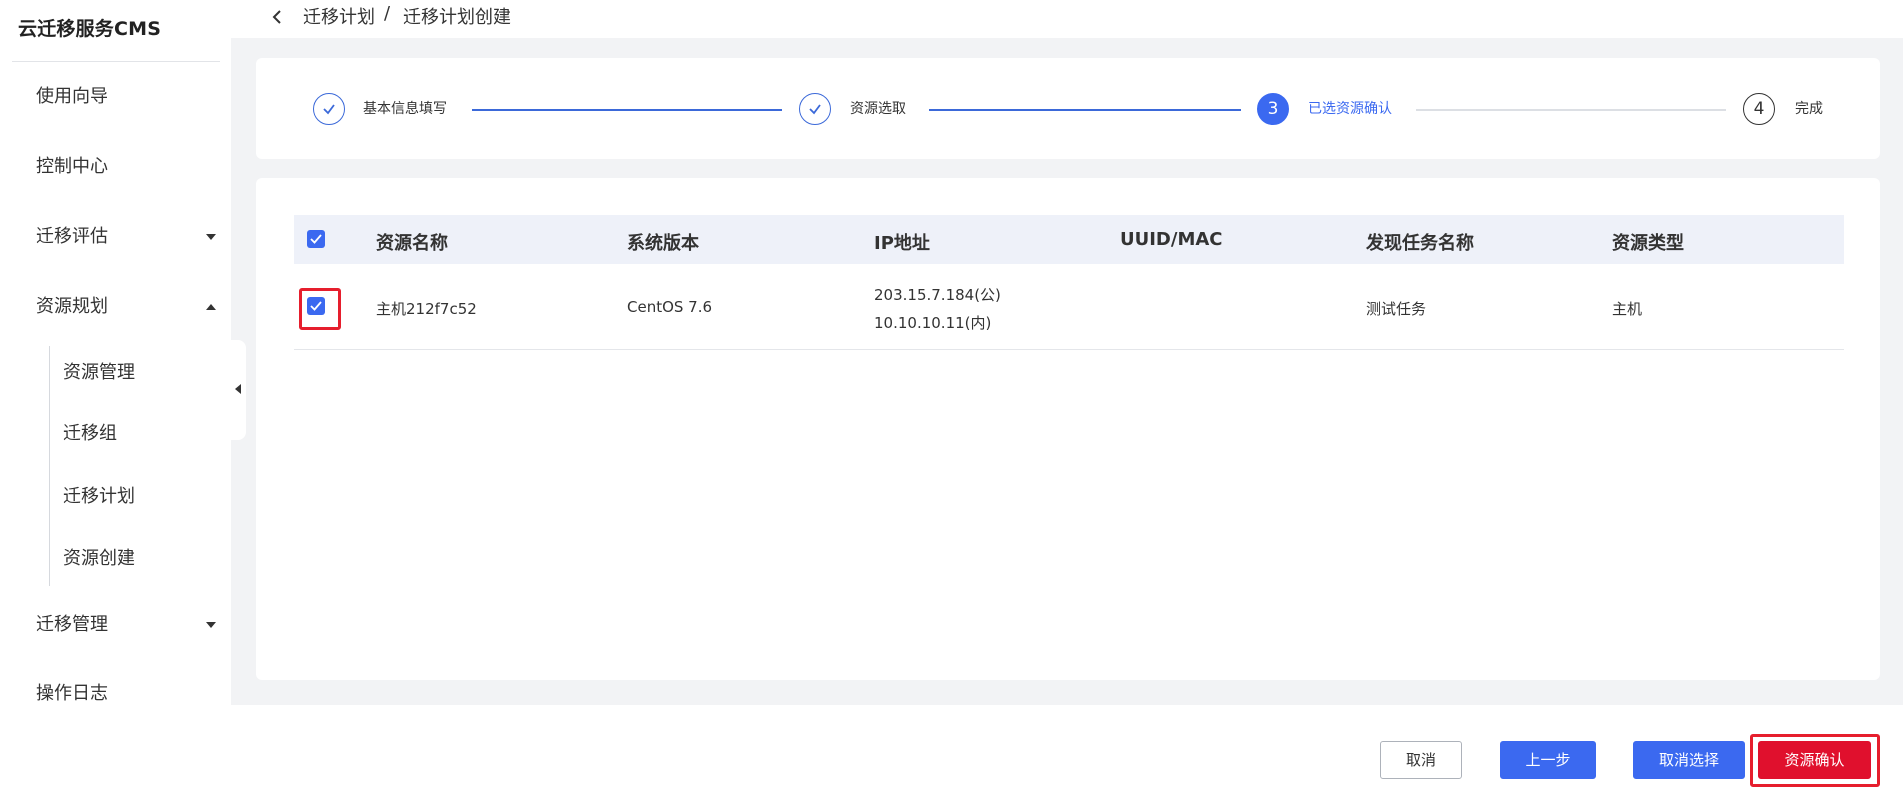  I want to click on cell-type: 主机, so click(1627, 309).